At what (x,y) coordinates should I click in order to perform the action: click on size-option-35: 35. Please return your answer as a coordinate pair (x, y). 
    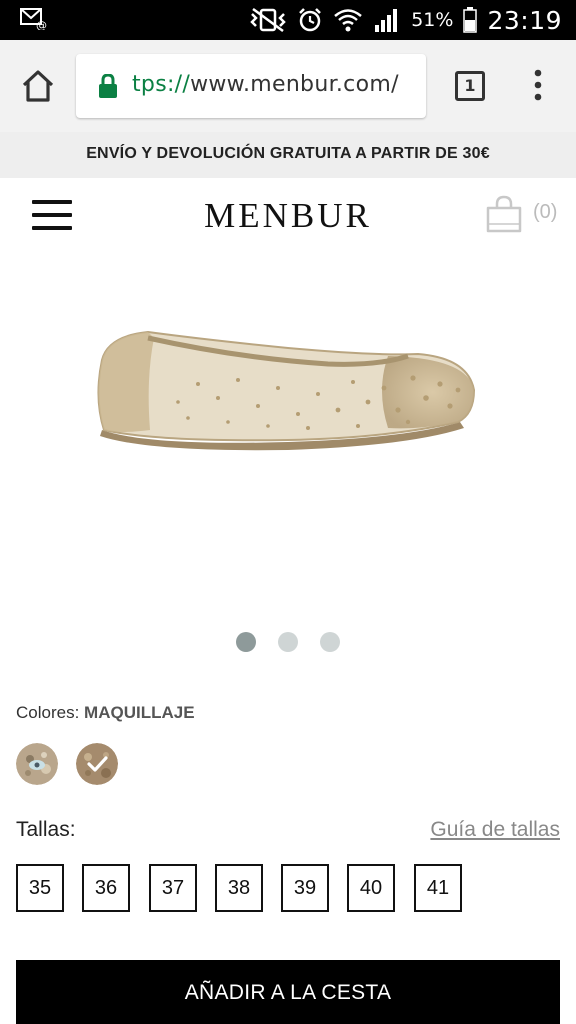
    Looking at the image, I should click on (40, 888).